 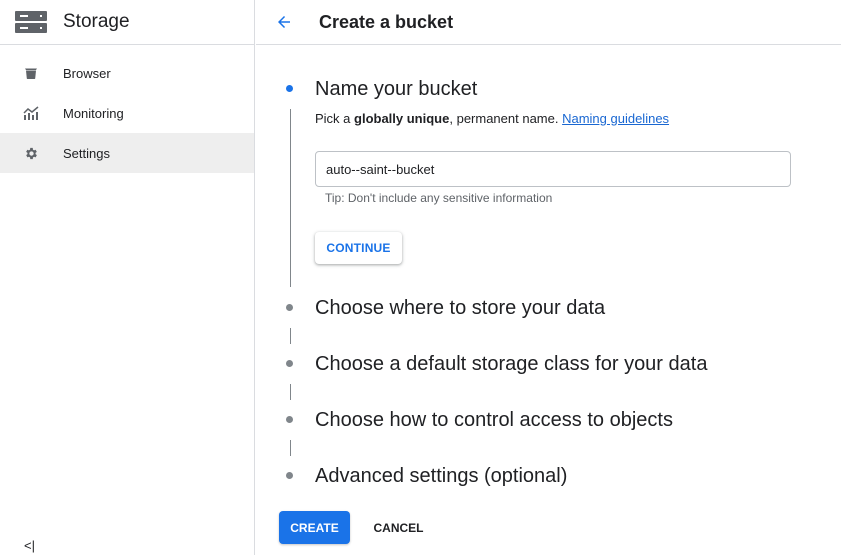 What do you see at coordinates (335, 118) in the screenshot?
I see `description-text: Pick a` at bounding box center [335, 118].